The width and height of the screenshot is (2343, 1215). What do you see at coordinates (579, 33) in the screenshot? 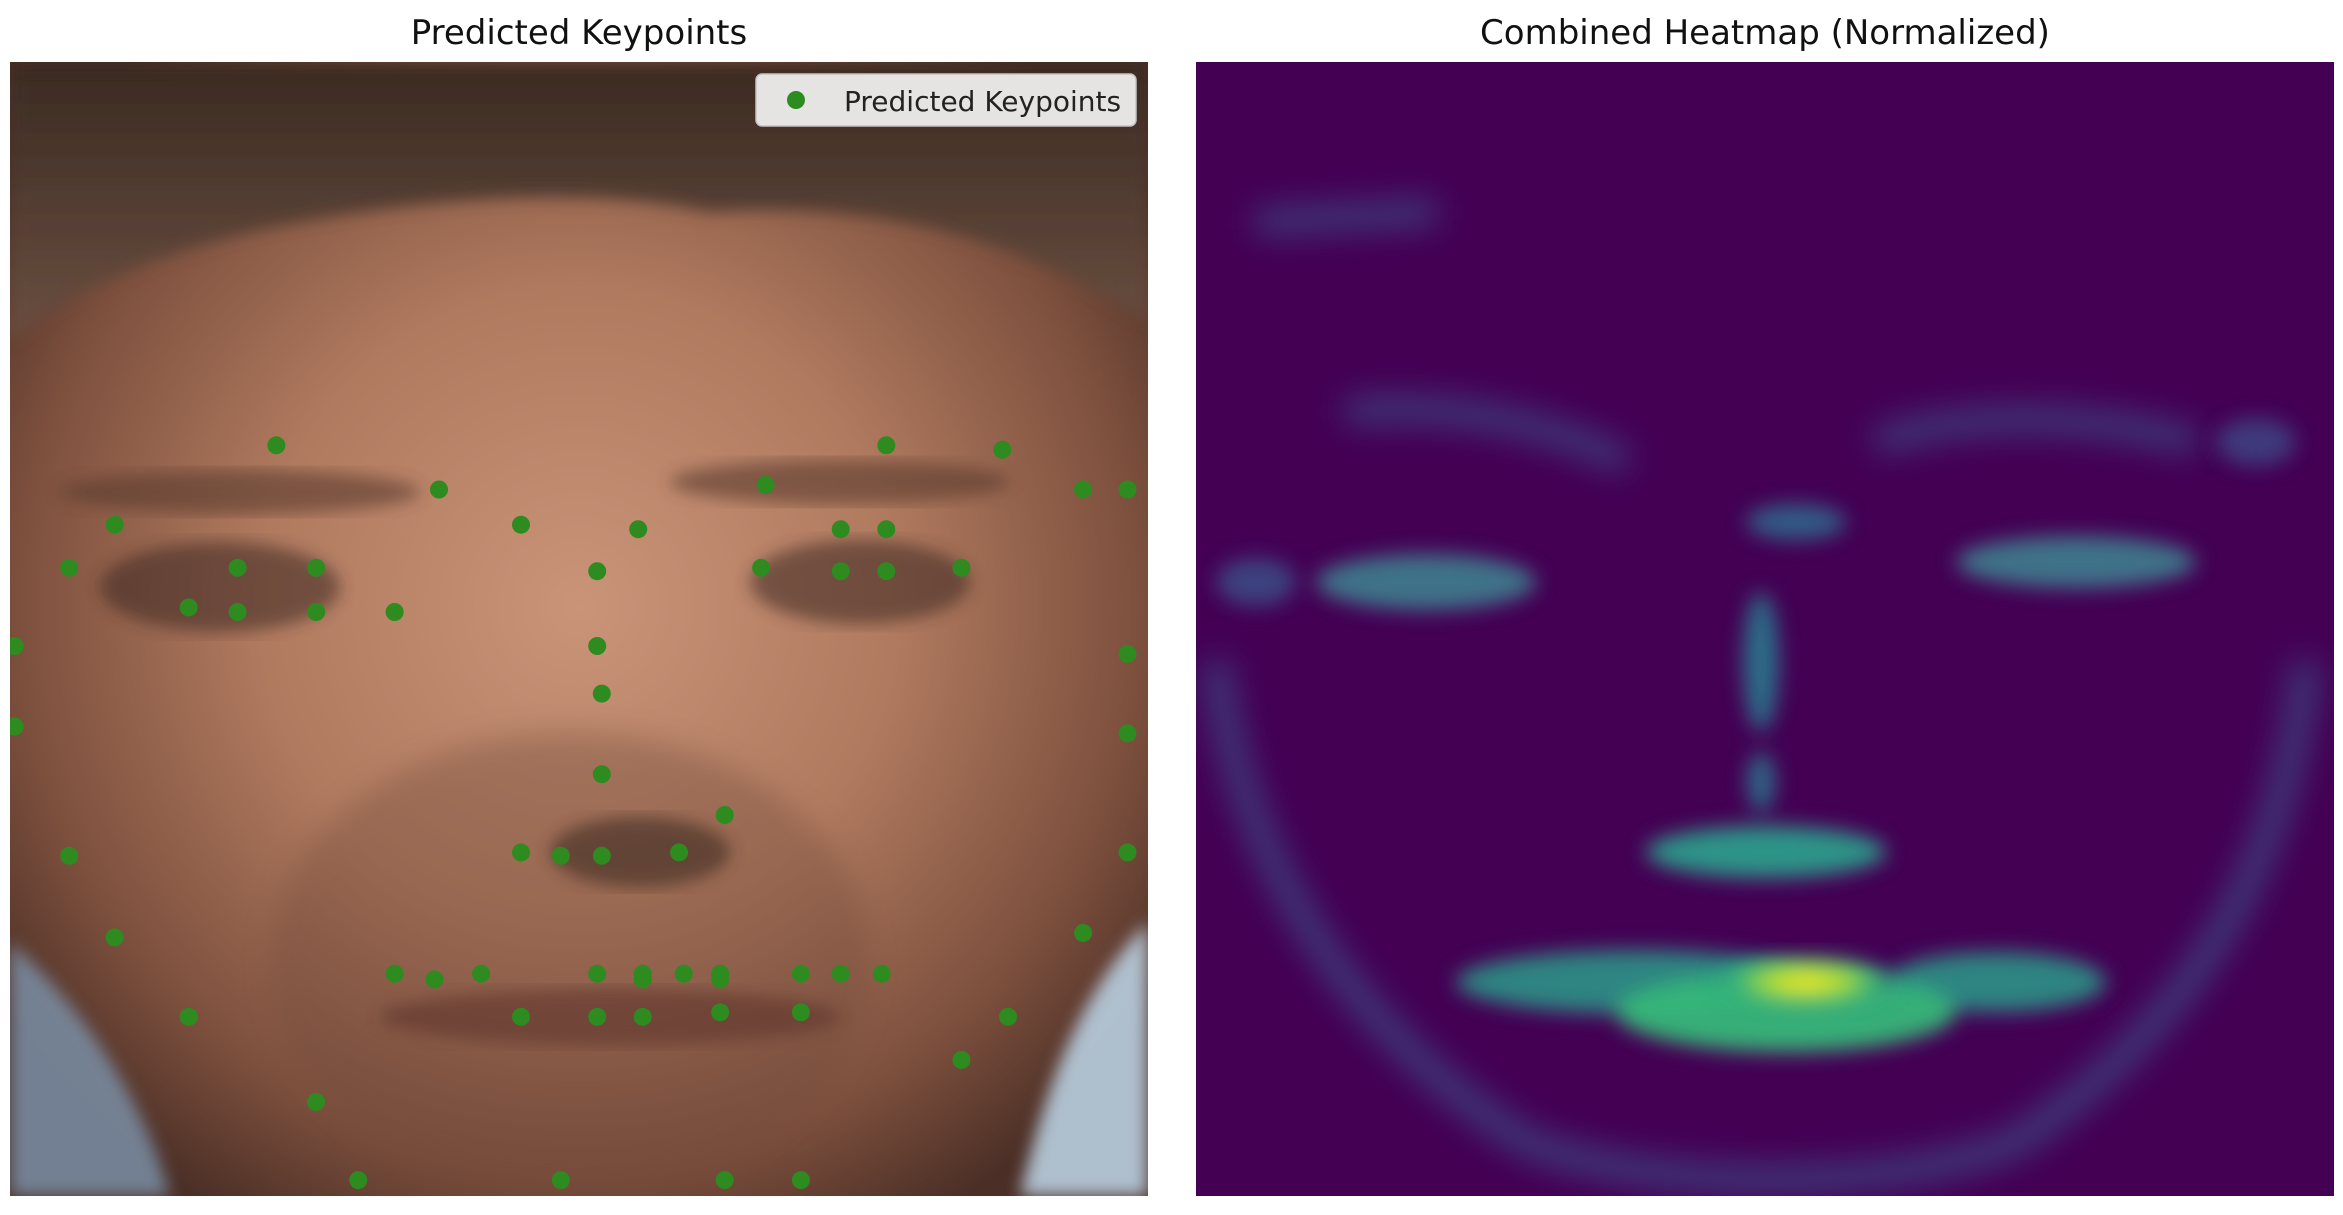
I see `left-panel-title: Predicted Keypoints` at bounding box center [579, 33].